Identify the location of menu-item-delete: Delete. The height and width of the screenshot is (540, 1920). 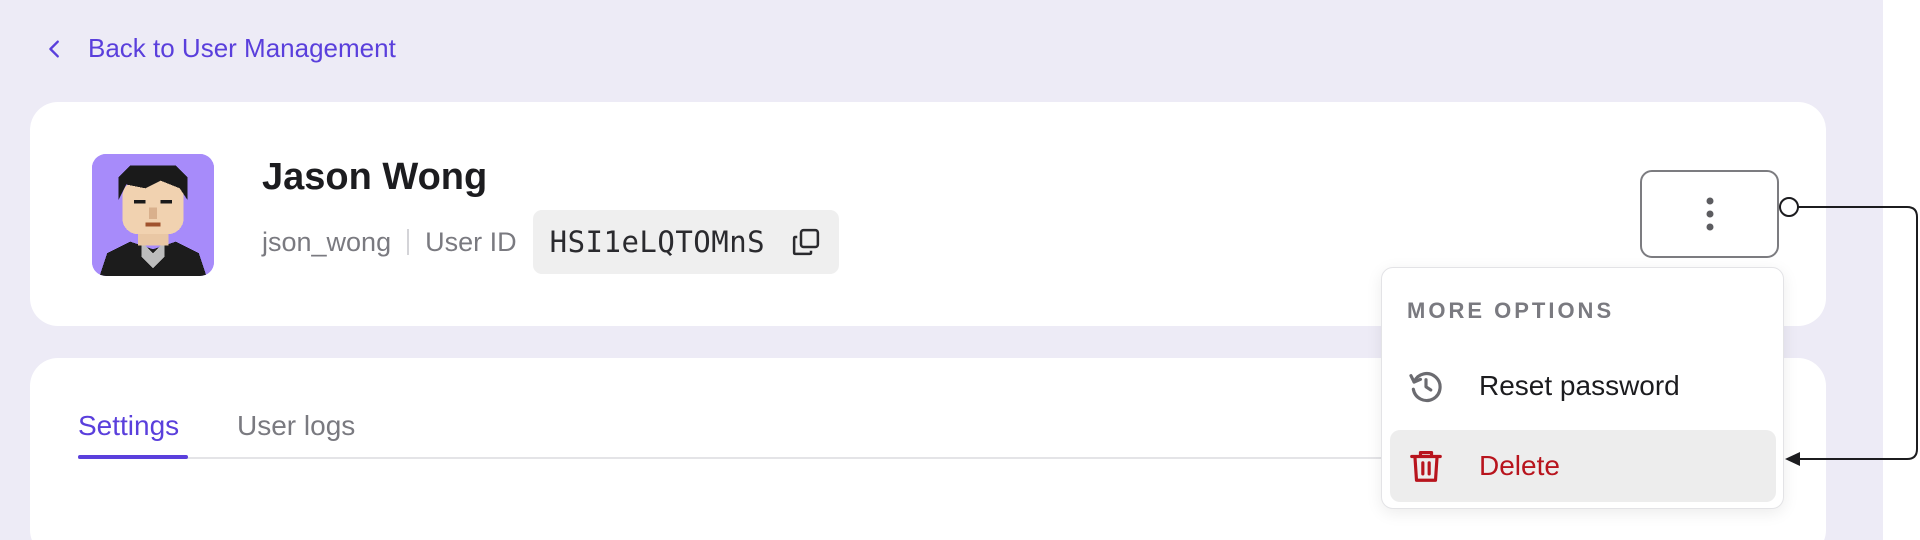
(1583, 466).